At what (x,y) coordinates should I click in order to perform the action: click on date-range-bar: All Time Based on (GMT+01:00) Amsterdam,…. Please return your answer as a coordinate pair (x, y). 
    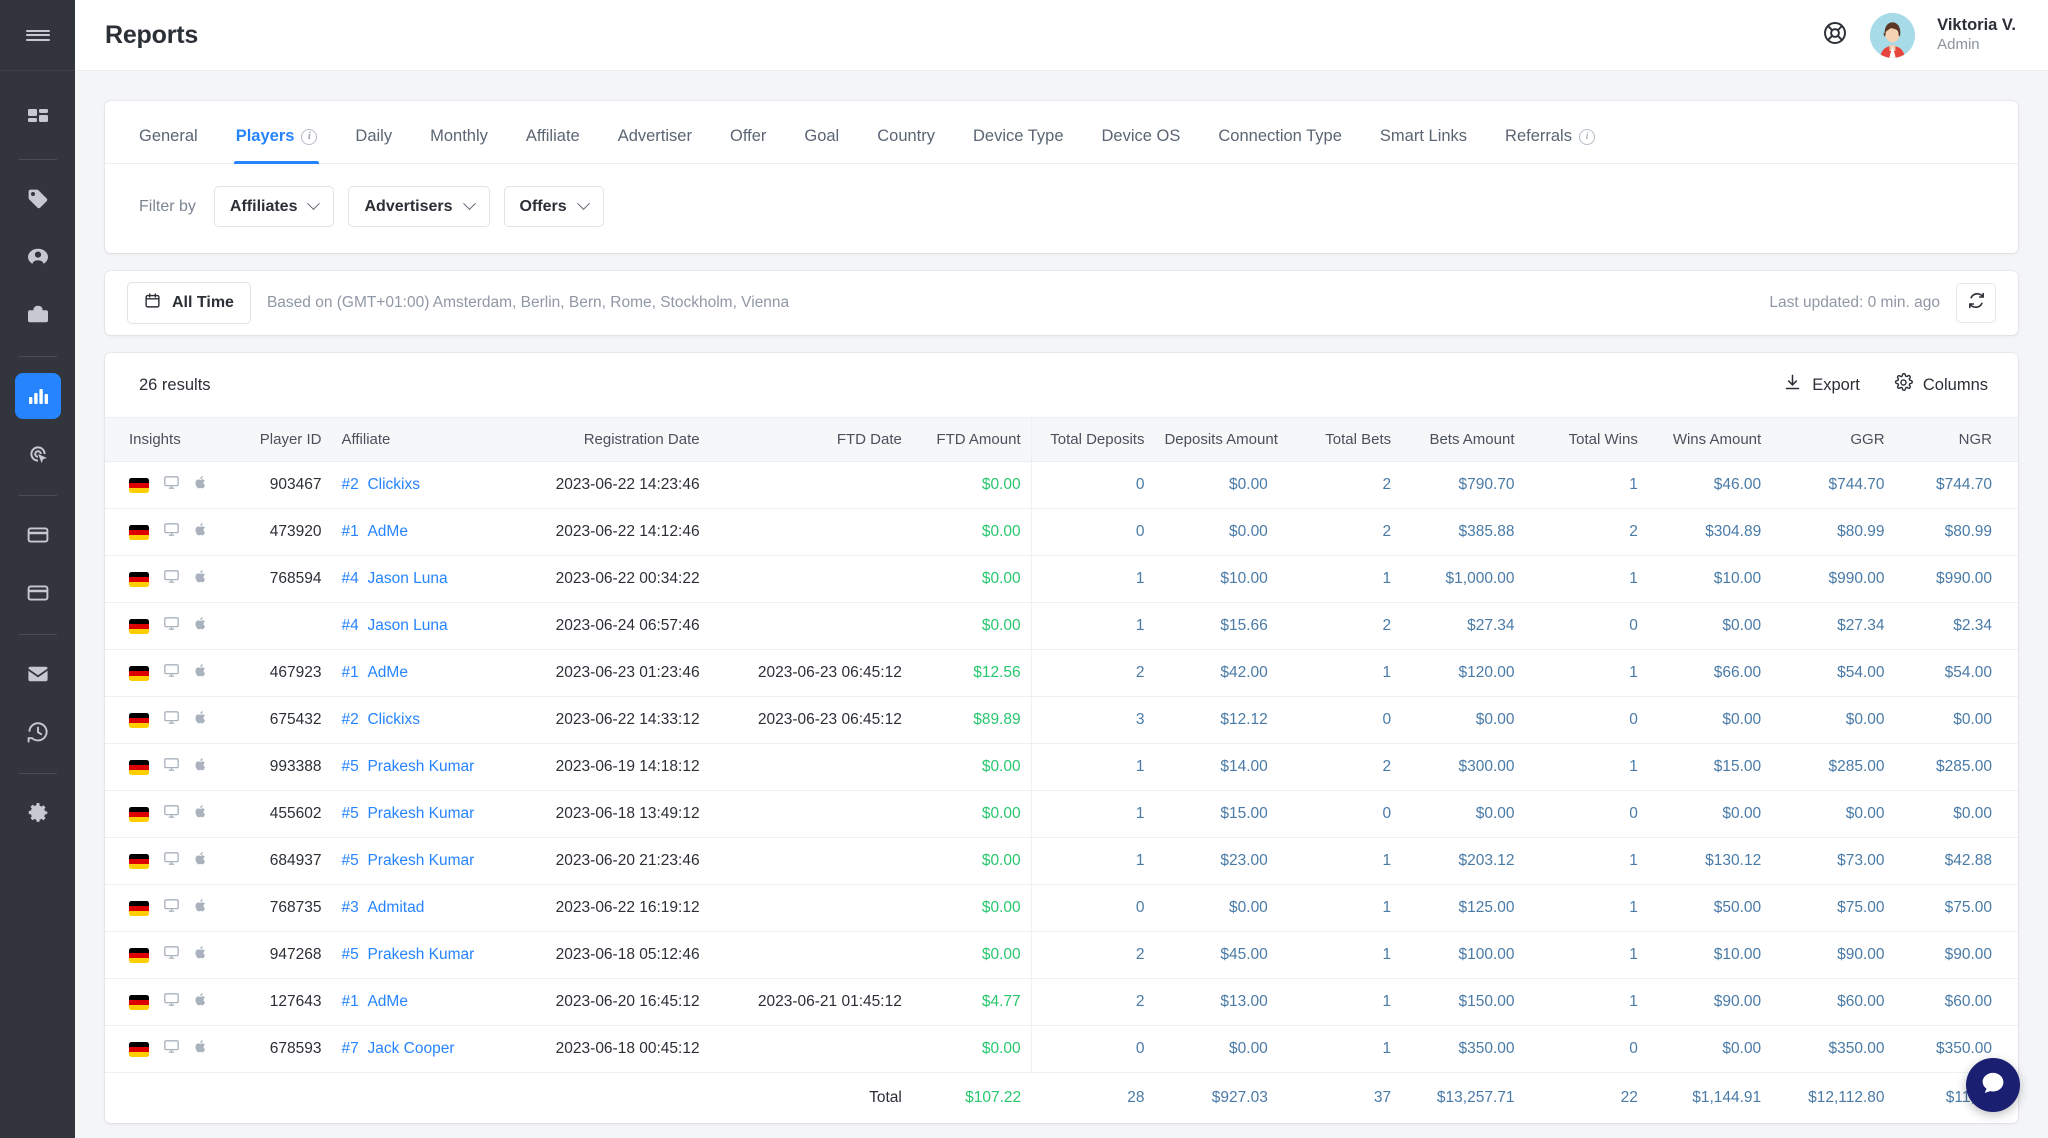
    Looking at the image, I should click on (1061, 303).